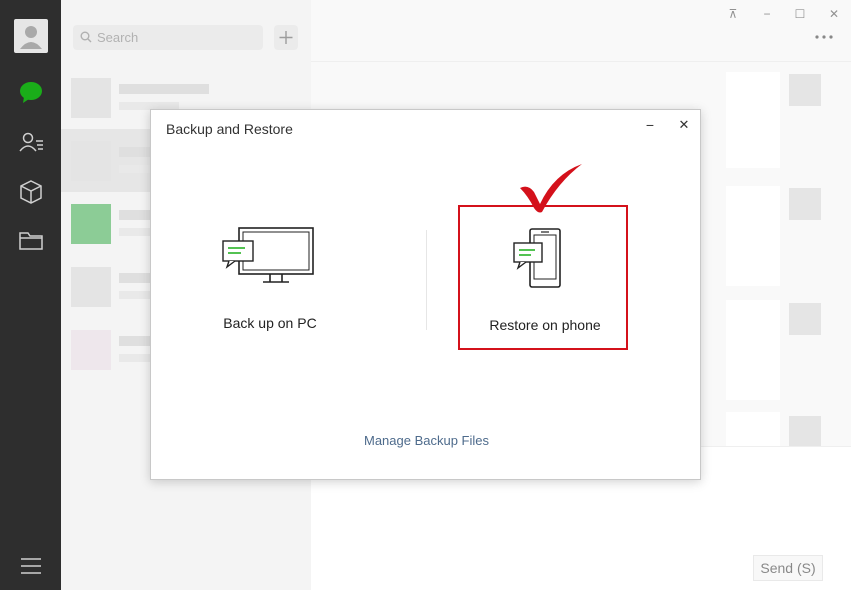  Describe the element at coordinates (229, 129) in the screenshot. I see `dialog-title: Backup and Restore` at that location.